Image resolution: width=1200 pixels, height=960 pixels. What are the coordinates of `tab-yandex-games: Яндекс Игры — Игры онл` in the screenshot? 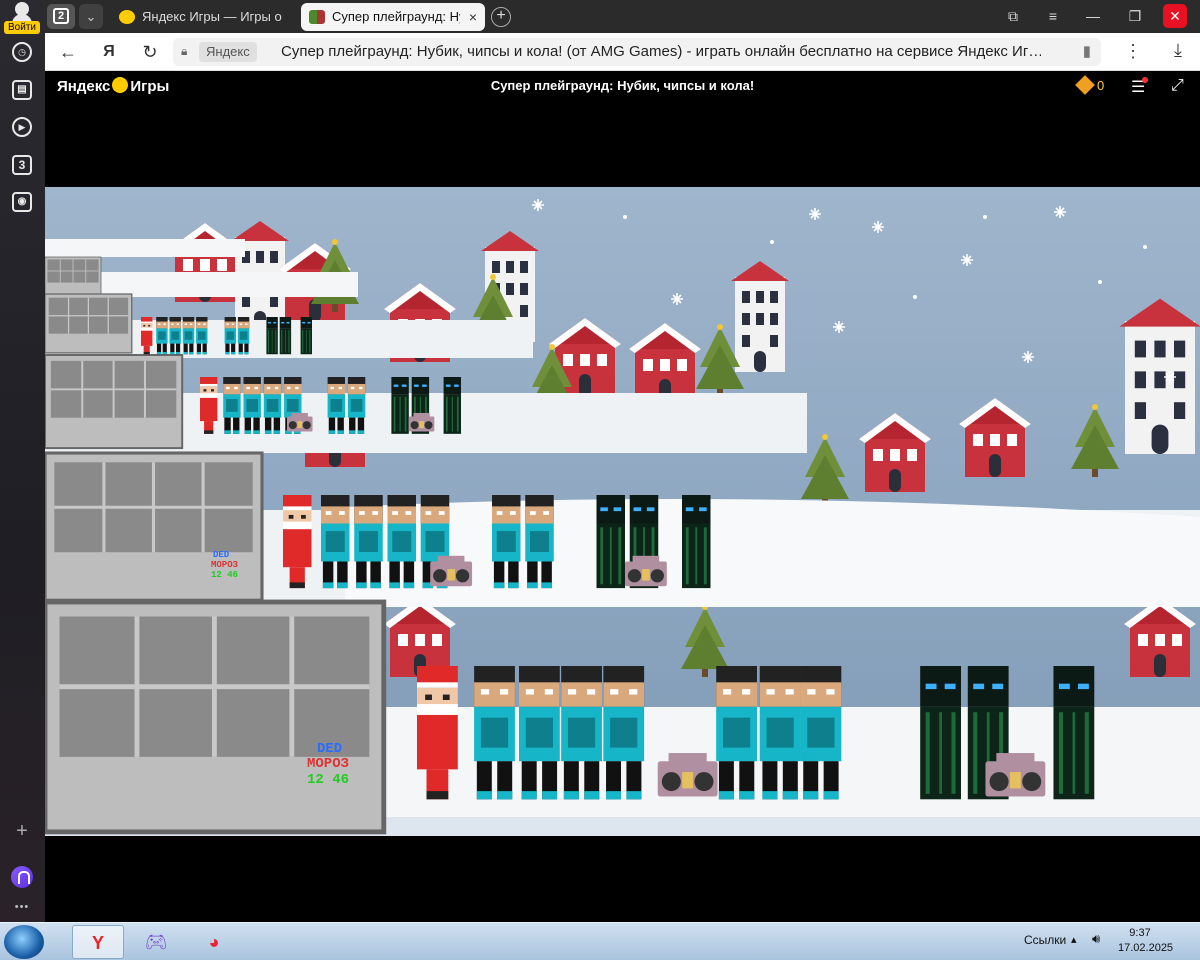 It's located at (201, 17).